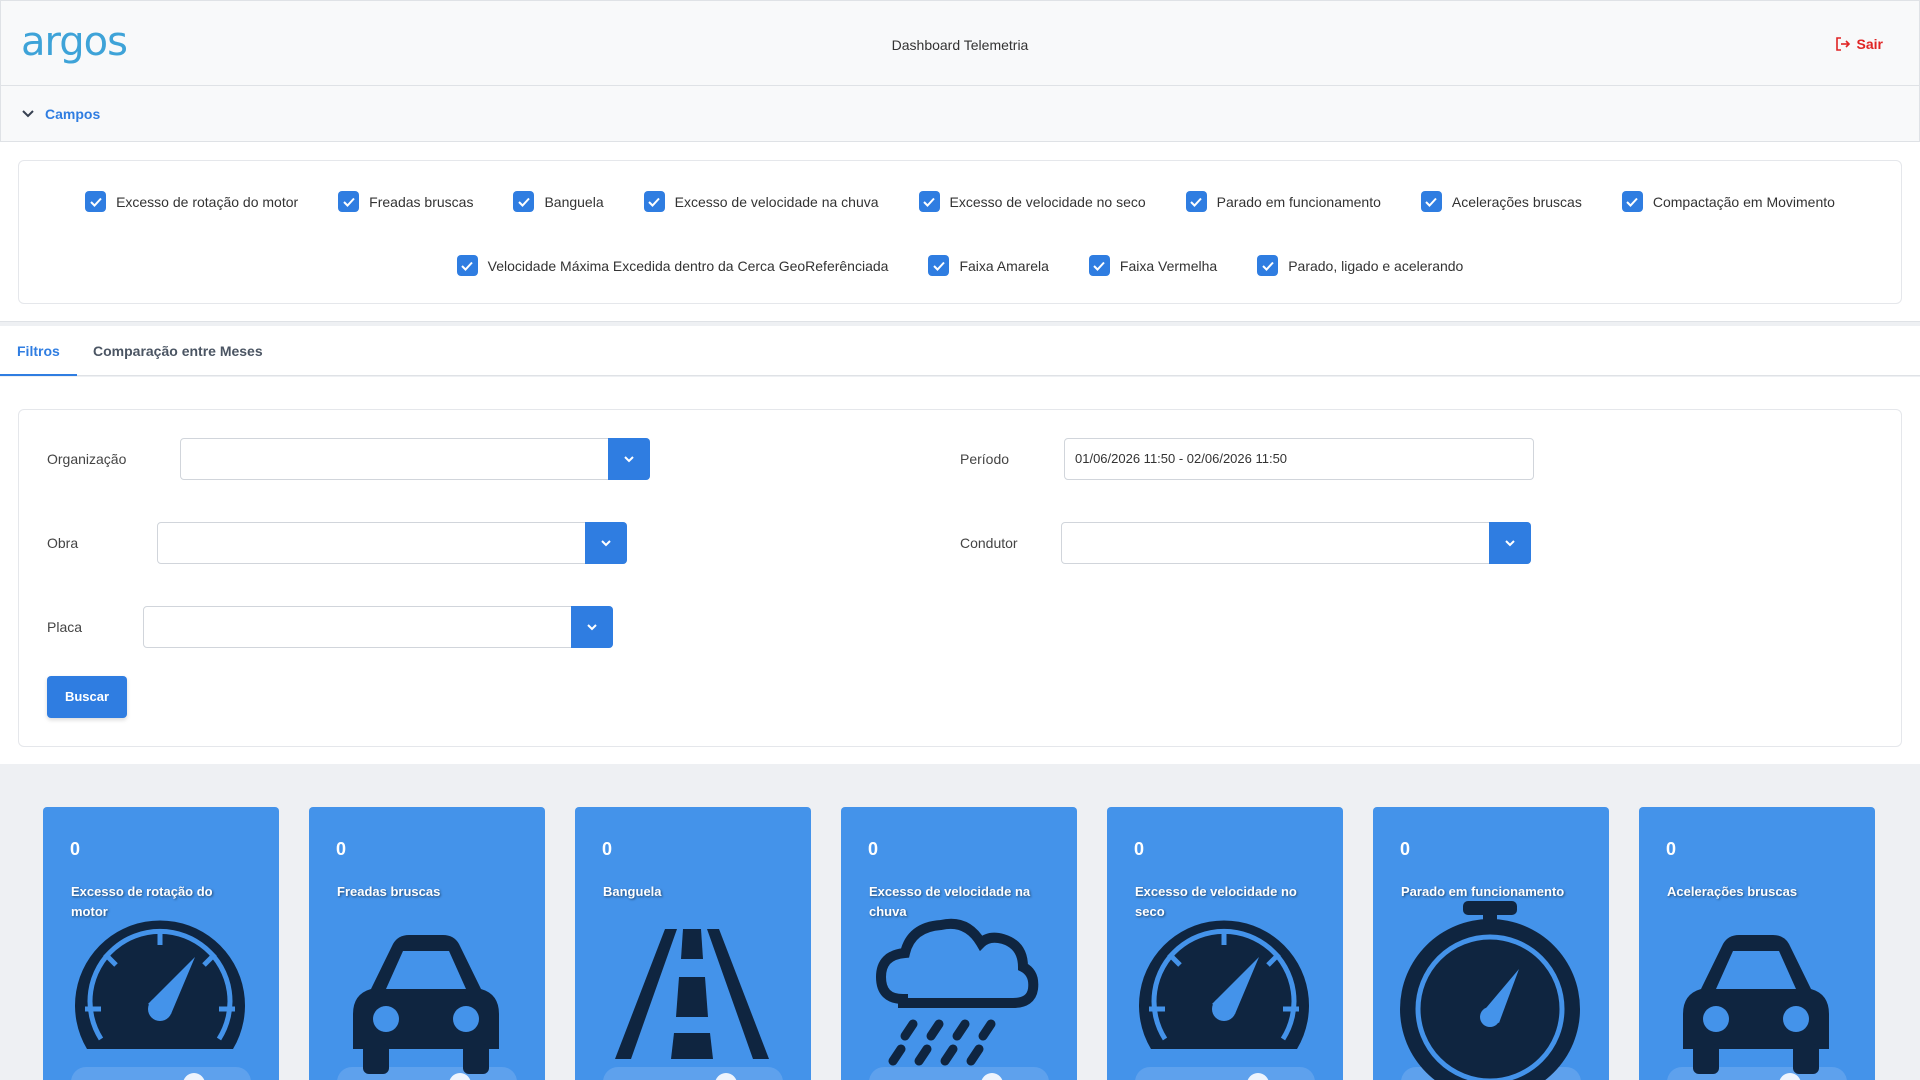 This screenshot has width=1920, height=1080. I want to click on checkbox-label: Compactação em Movimento, so click(1743, 201).